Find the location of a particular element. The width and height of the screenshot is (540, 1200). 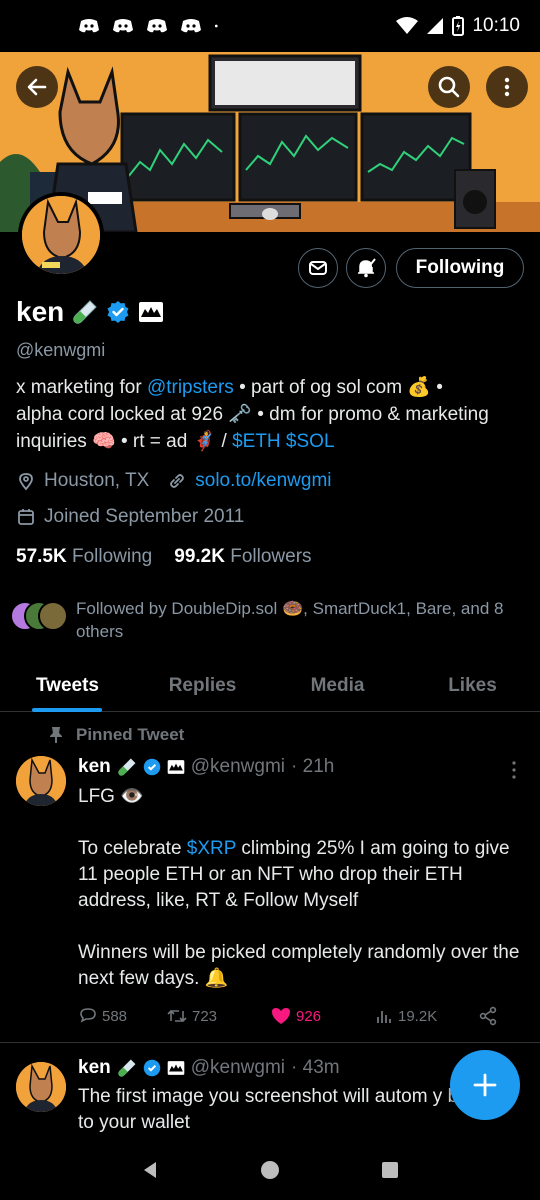

notifications-button is located at coordinates (366, 268).